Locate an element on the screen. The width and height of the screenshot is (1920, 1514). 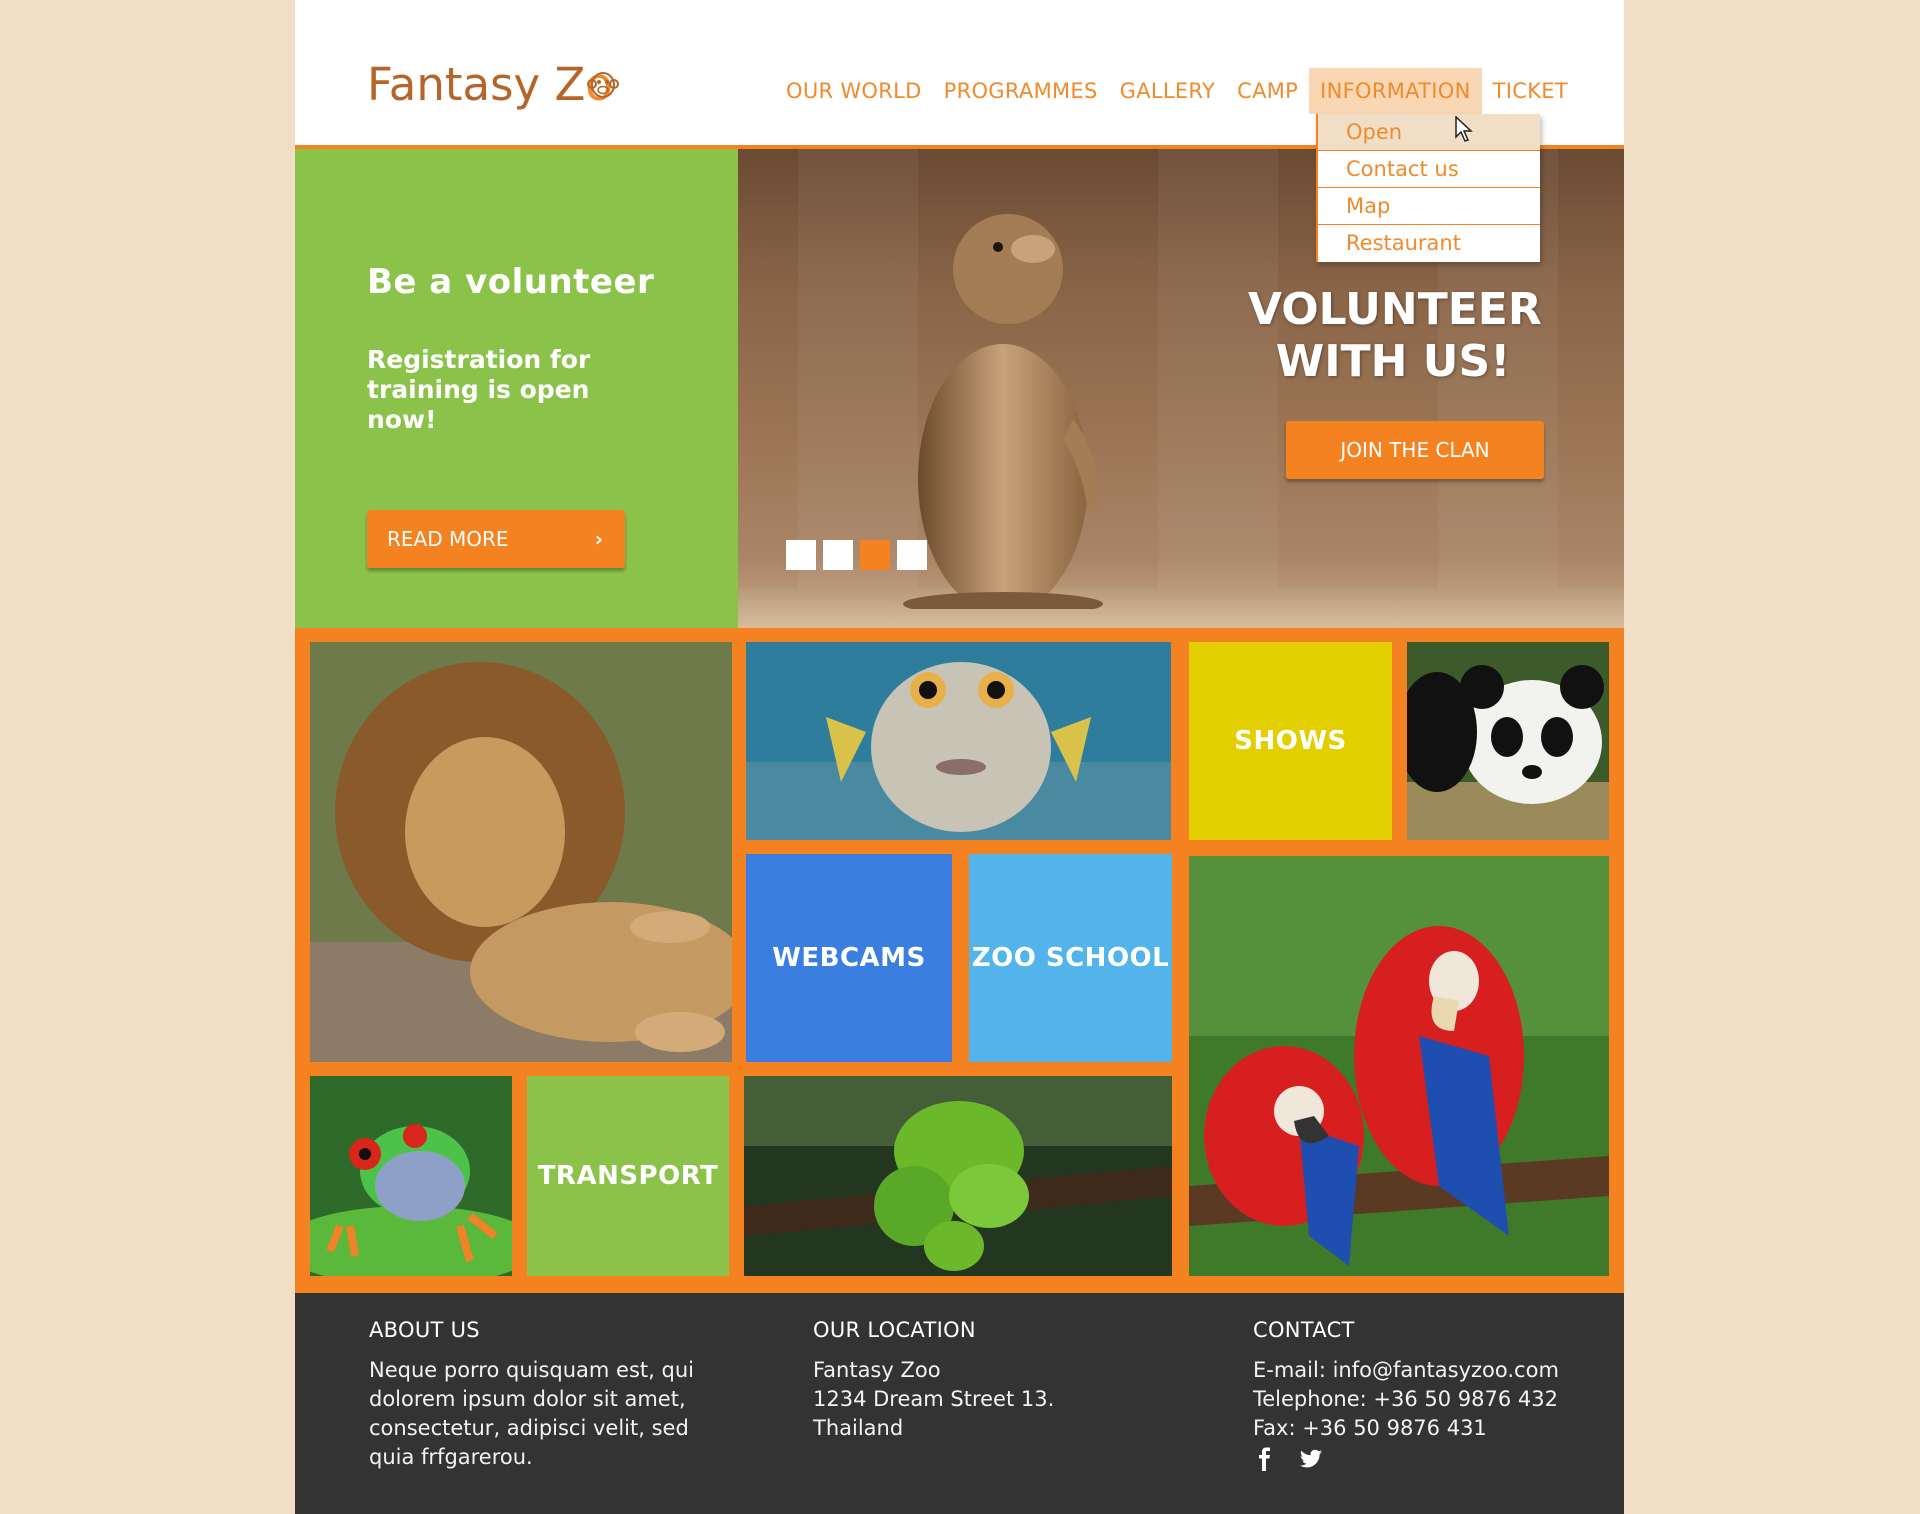
footer-about-line: Neque porro quisquam est, qui is located at coordinates (531, 1370).